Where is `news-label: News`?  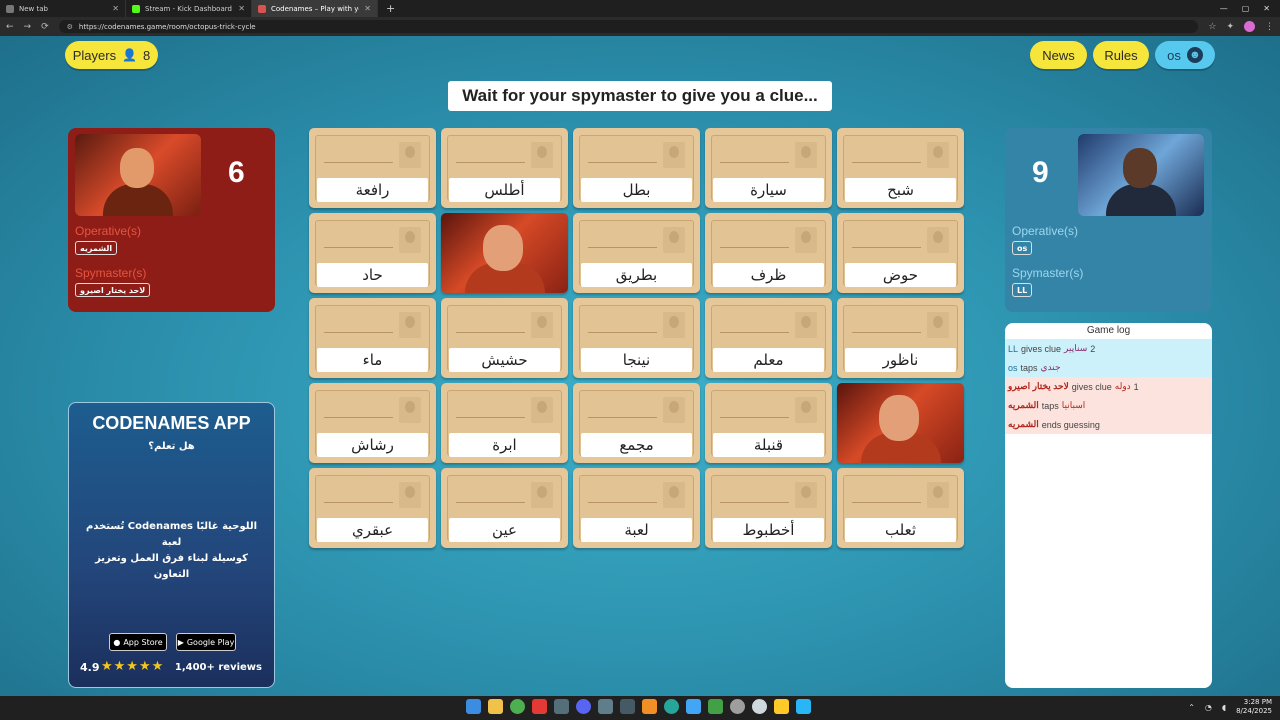
news-label: News is located at coordinates (1058, 55).